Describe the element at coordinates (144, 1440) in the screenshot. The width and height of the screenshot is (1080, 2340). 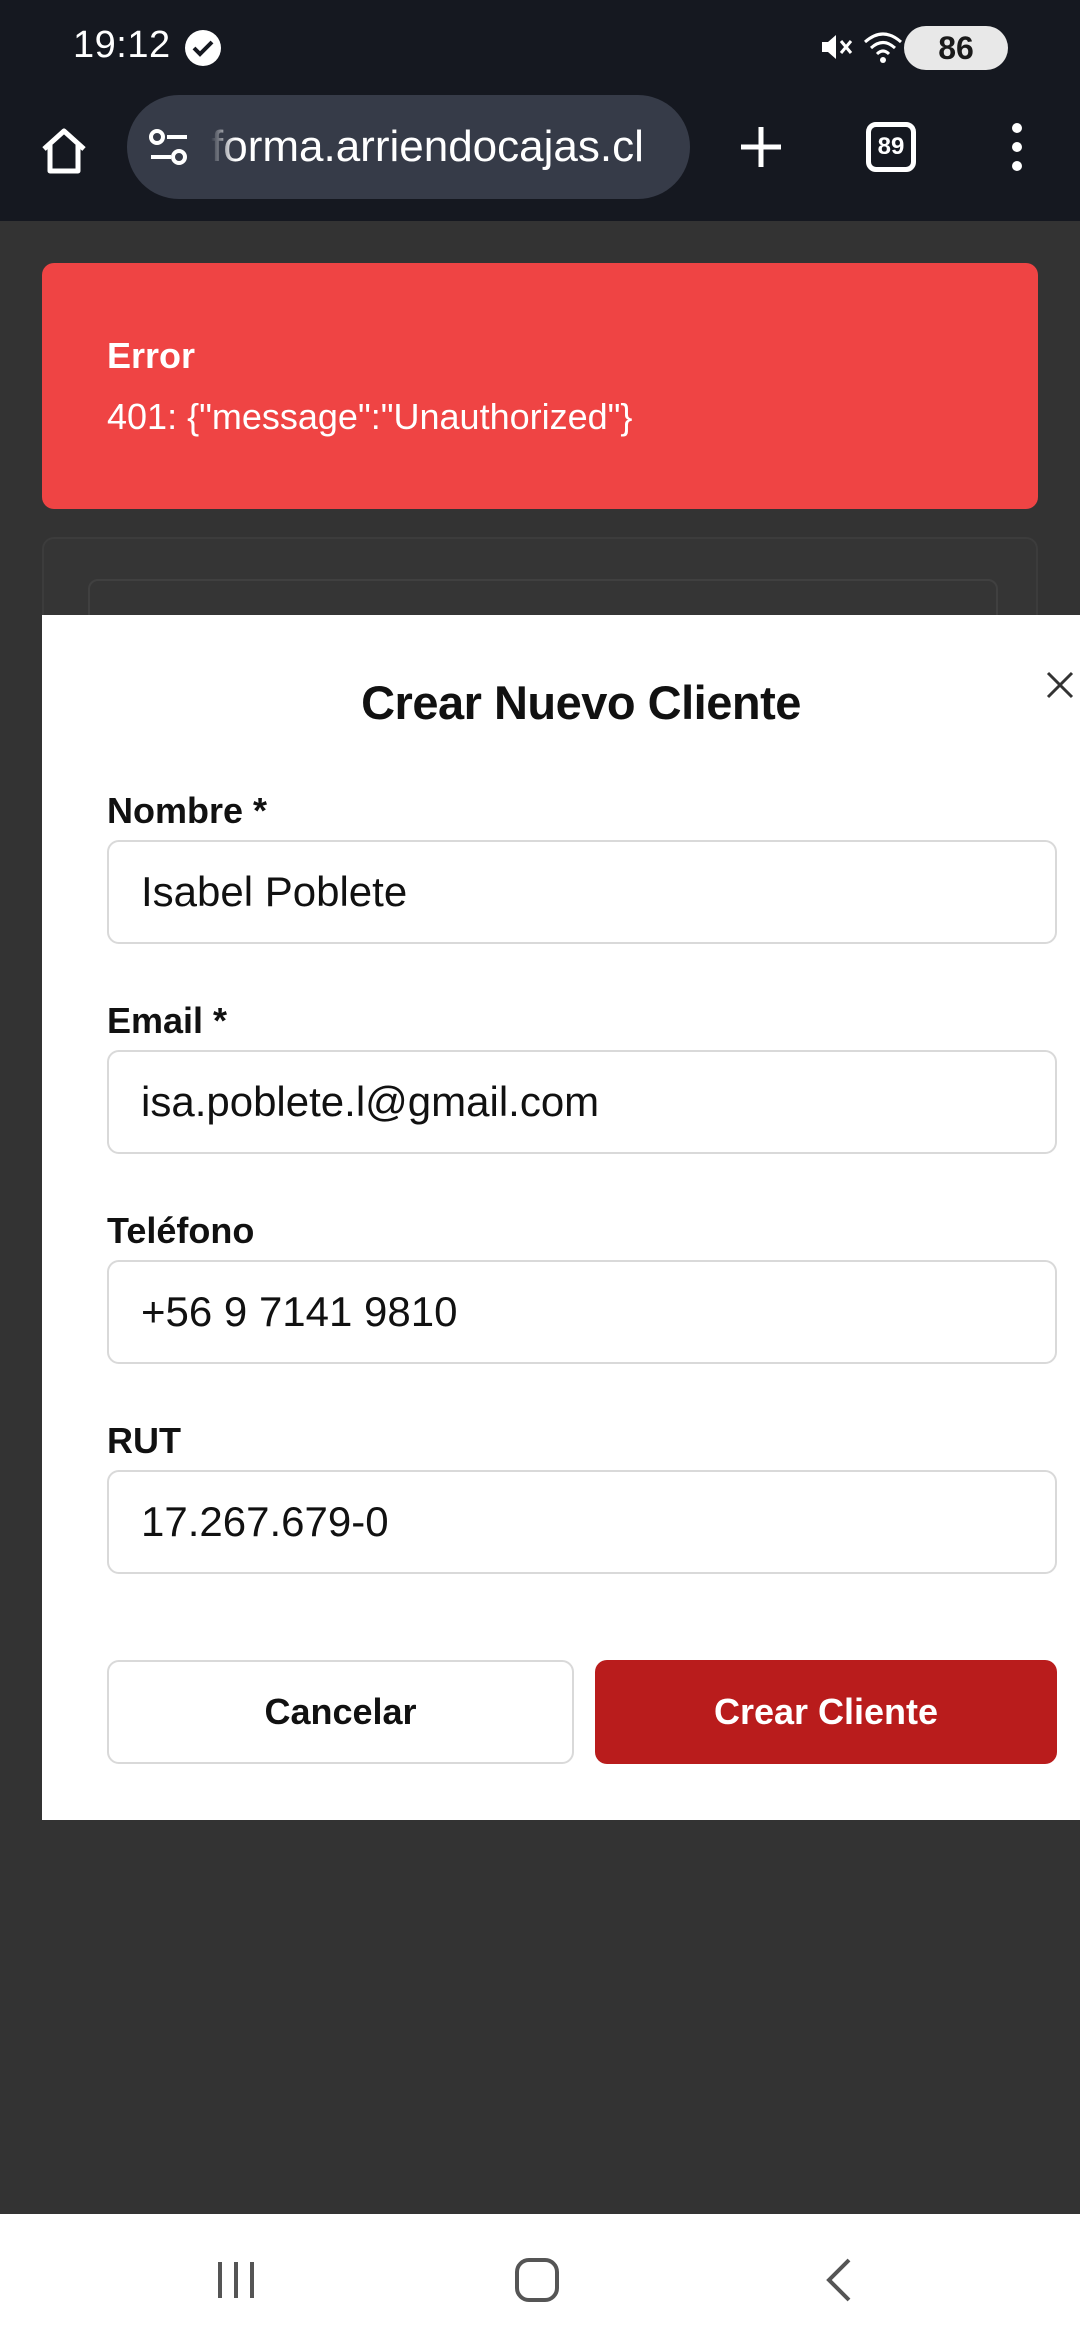
I see `rut-label: RUT` at that location.